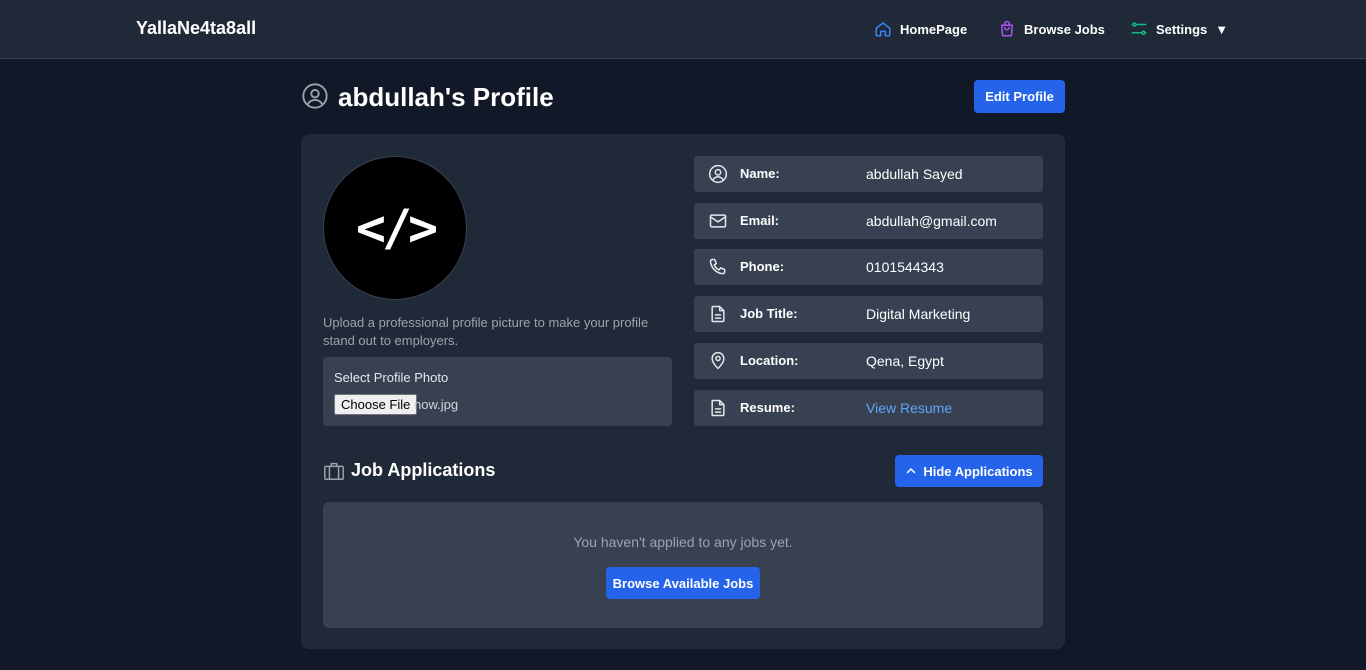 The image size is (1366, 670). Describe the element at coordinates (918, 314) in the screenshot. I see `info-value: Digital Marketing` at that location.